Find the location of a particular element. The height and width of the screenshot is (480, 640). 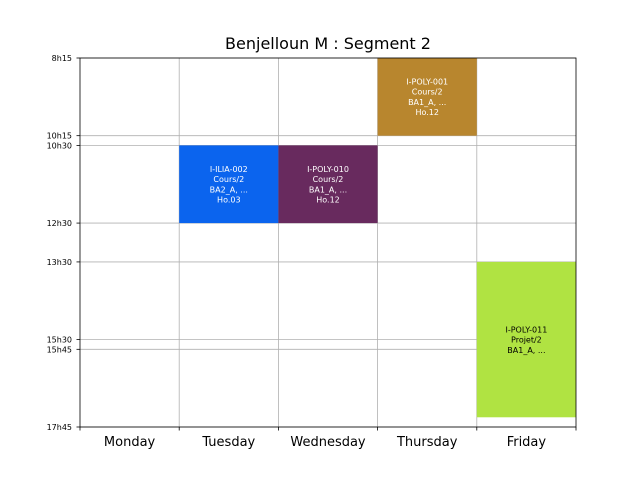

xtick-label-thursday: Thursday is located at coordinates (427, 442).